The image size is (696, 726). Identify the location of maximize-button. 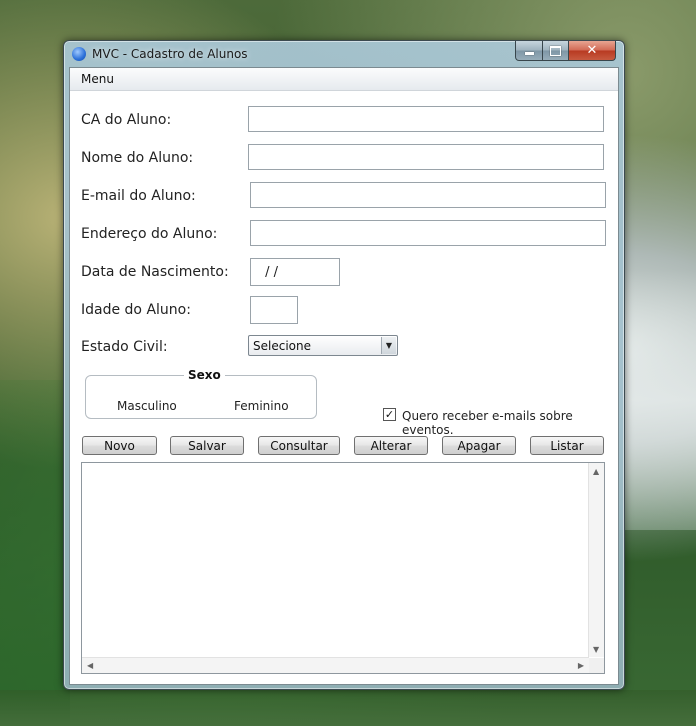
(556, 51).